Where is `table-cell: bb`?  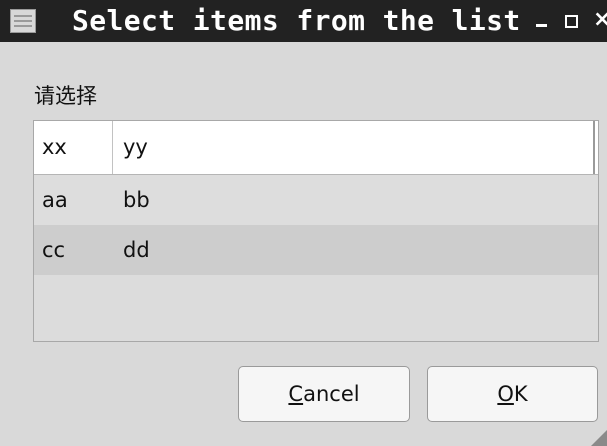
table-cell: bb is located at coordinates (136, 200).